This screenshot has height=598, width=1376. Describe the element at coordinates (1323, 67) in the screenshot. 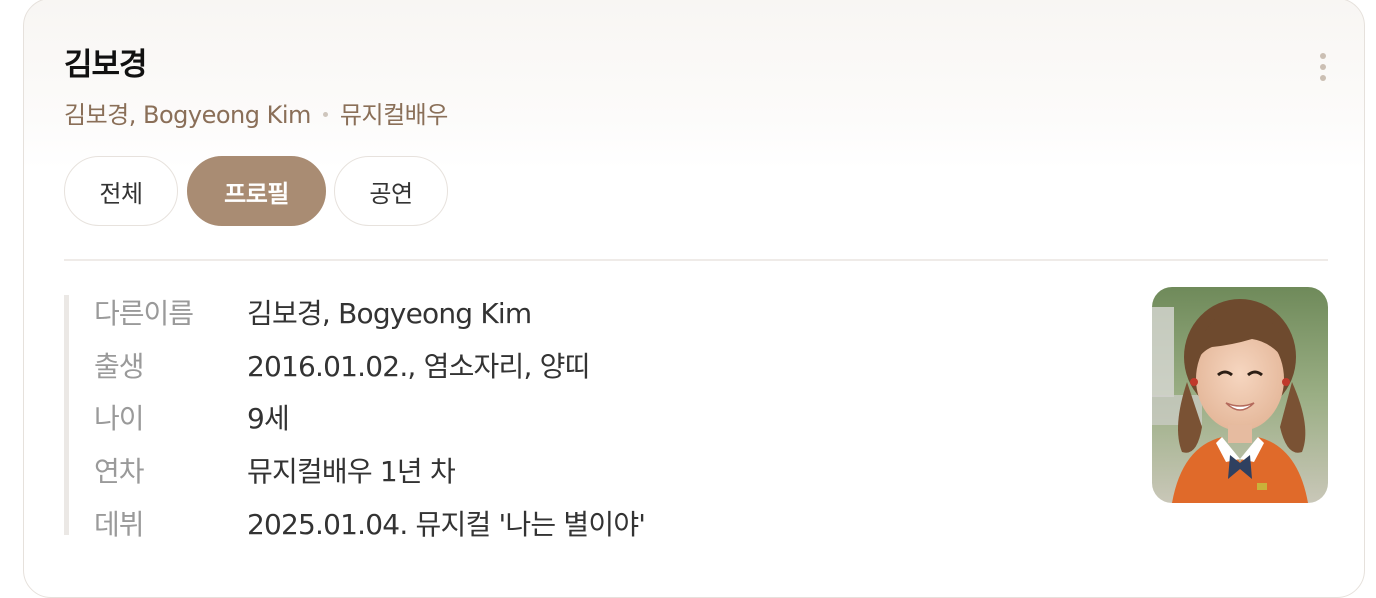

I see `more-vertical-icon` at that location.